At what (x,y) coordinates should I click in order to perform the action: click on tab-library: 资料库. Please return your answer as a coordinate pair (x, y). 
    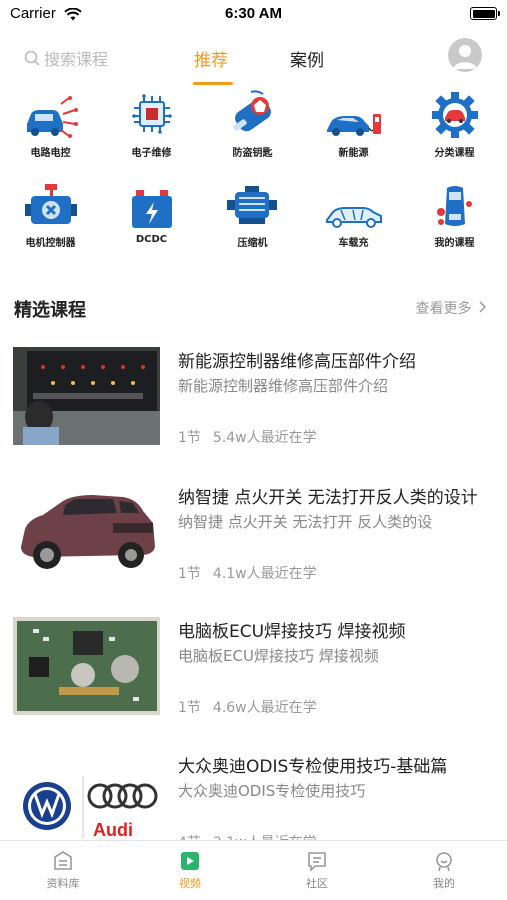
    Looking at the image, I should click on (63, 869).